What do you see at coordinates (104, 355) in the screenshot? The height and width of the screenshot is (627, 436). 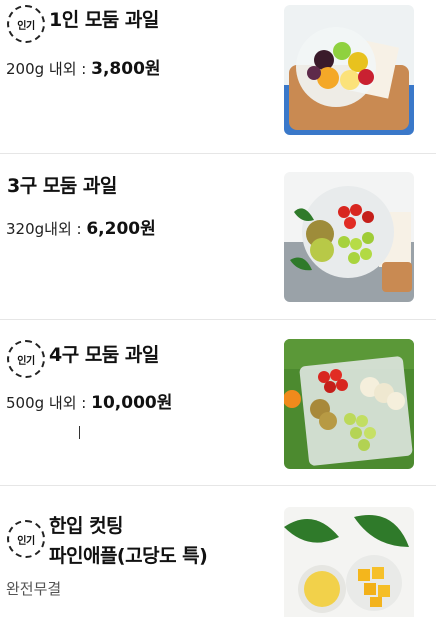 I see `product-title: 4구 모둠 과일` at bounding box center [104, 355].